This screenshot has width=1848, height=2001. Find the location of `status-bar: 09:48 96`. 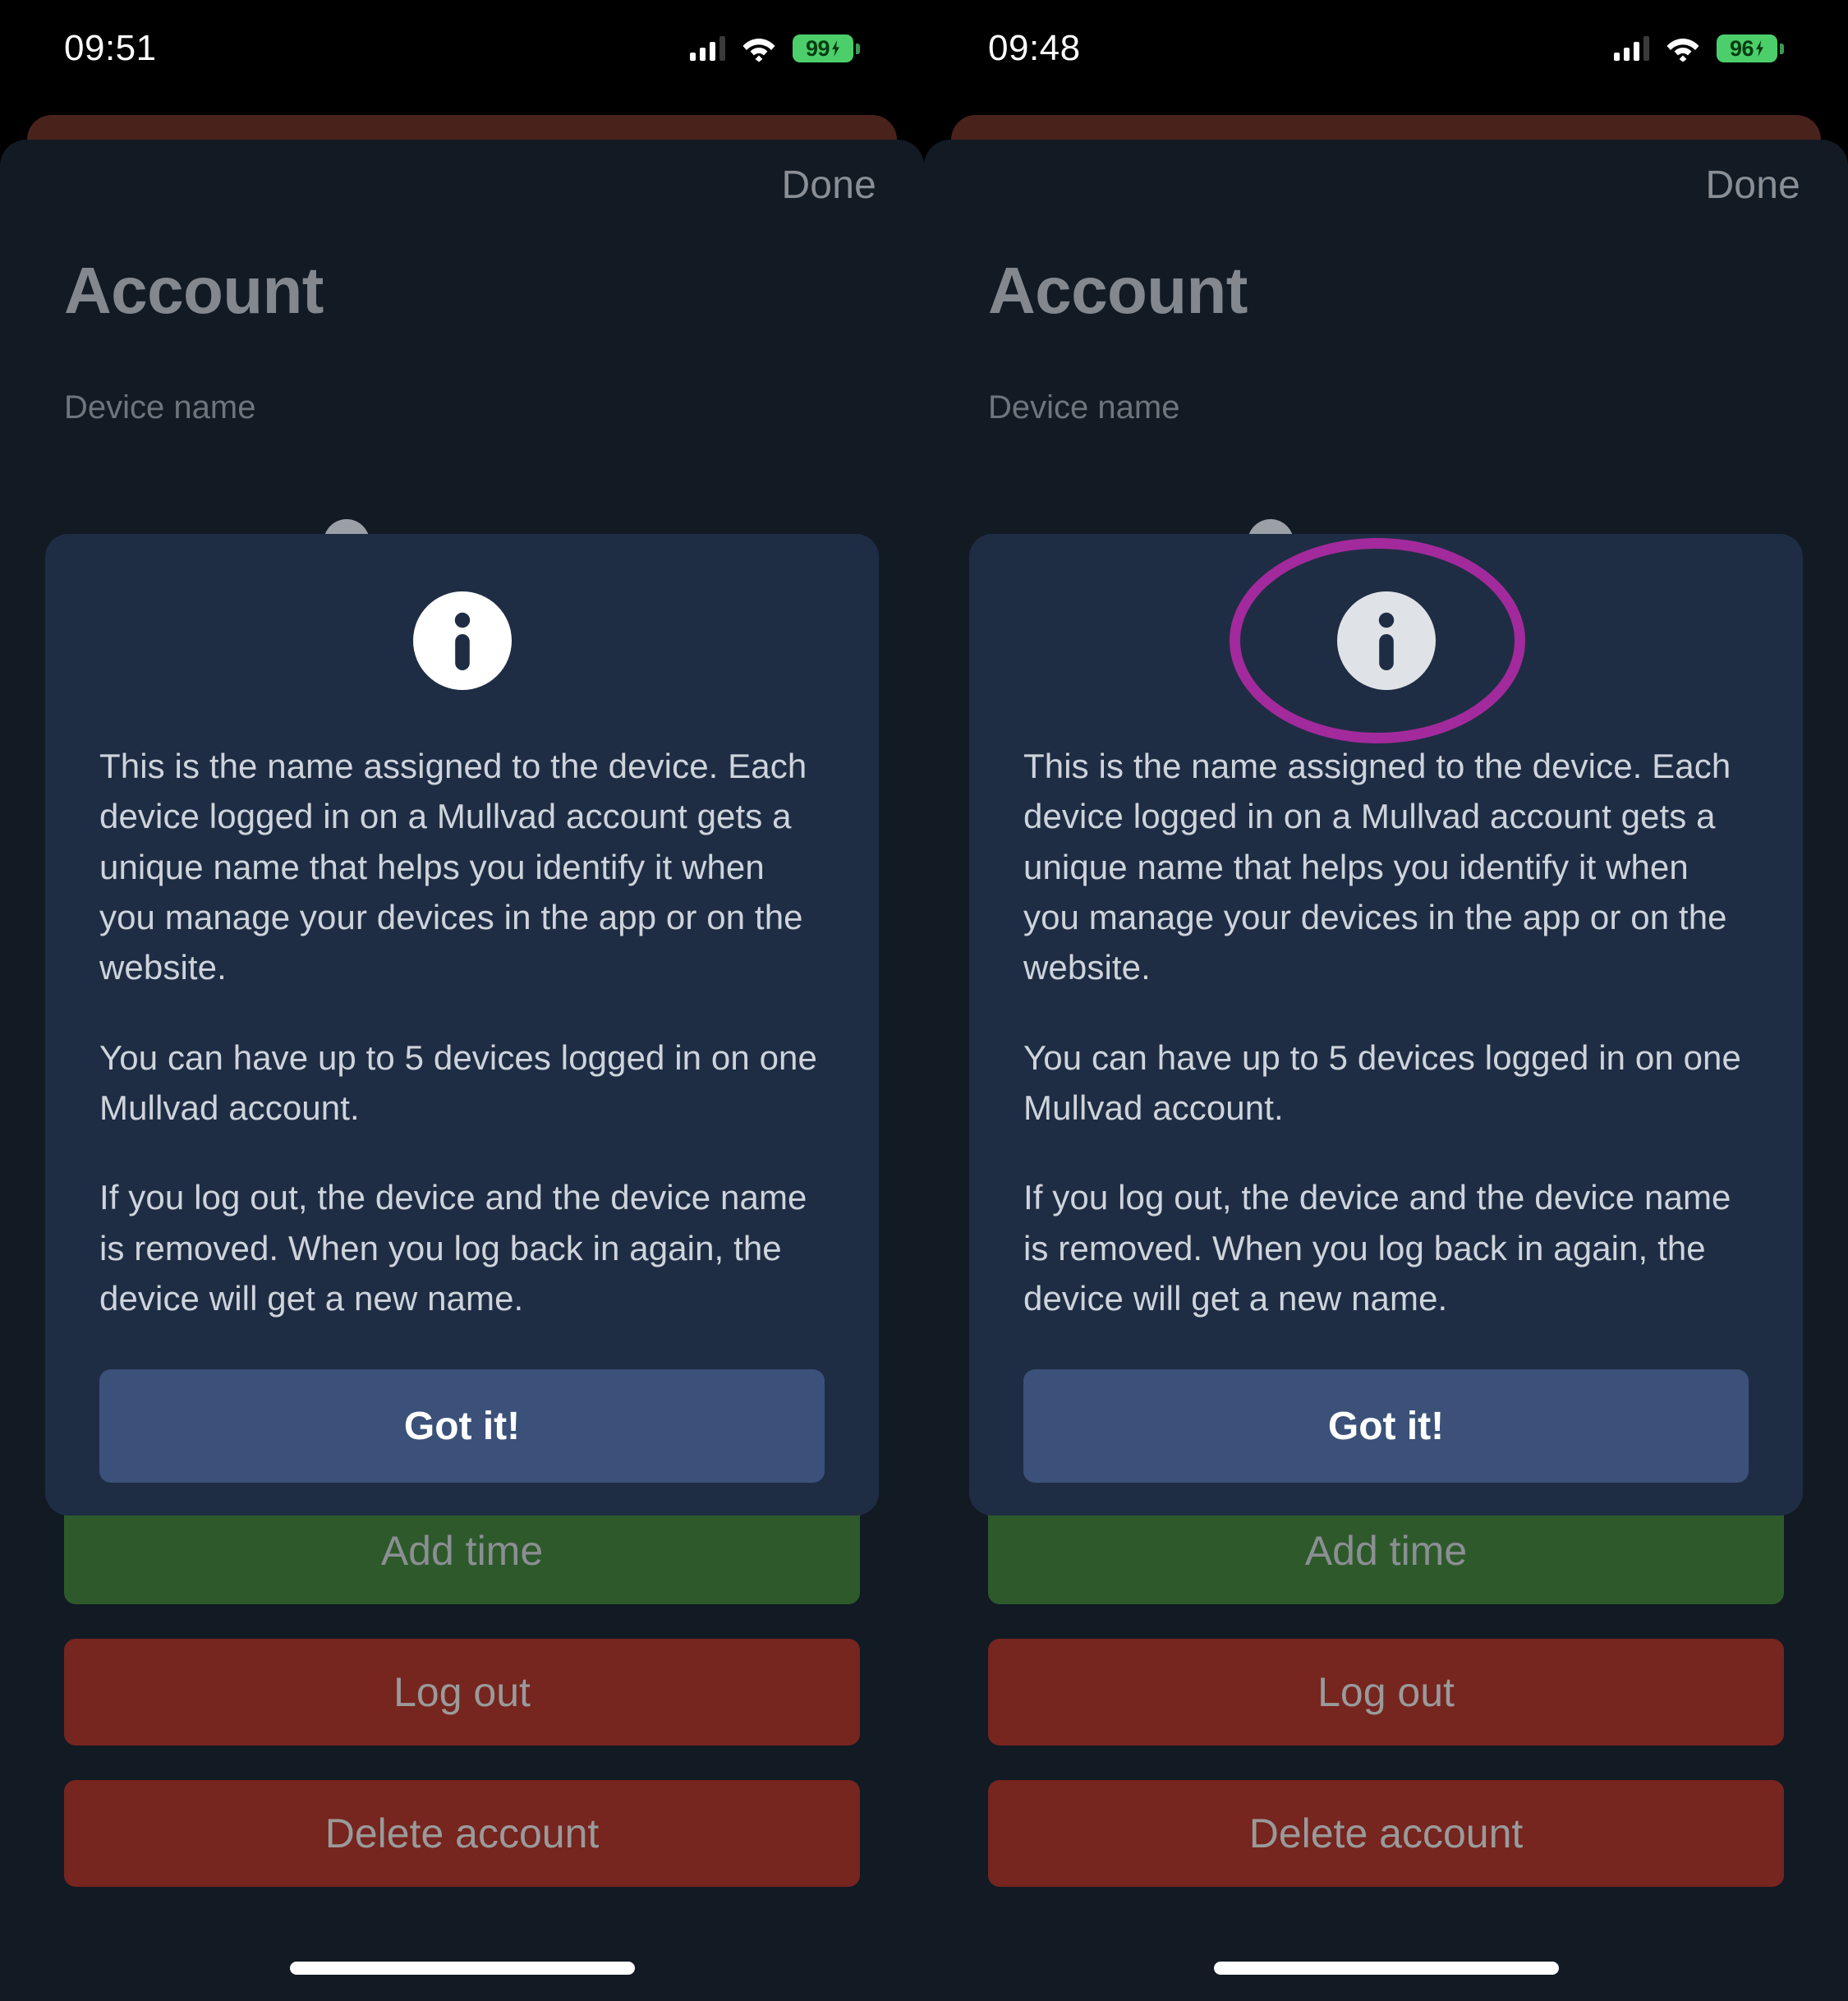

status-bar: 09:48 96 is located at coordinates (1386, 48).